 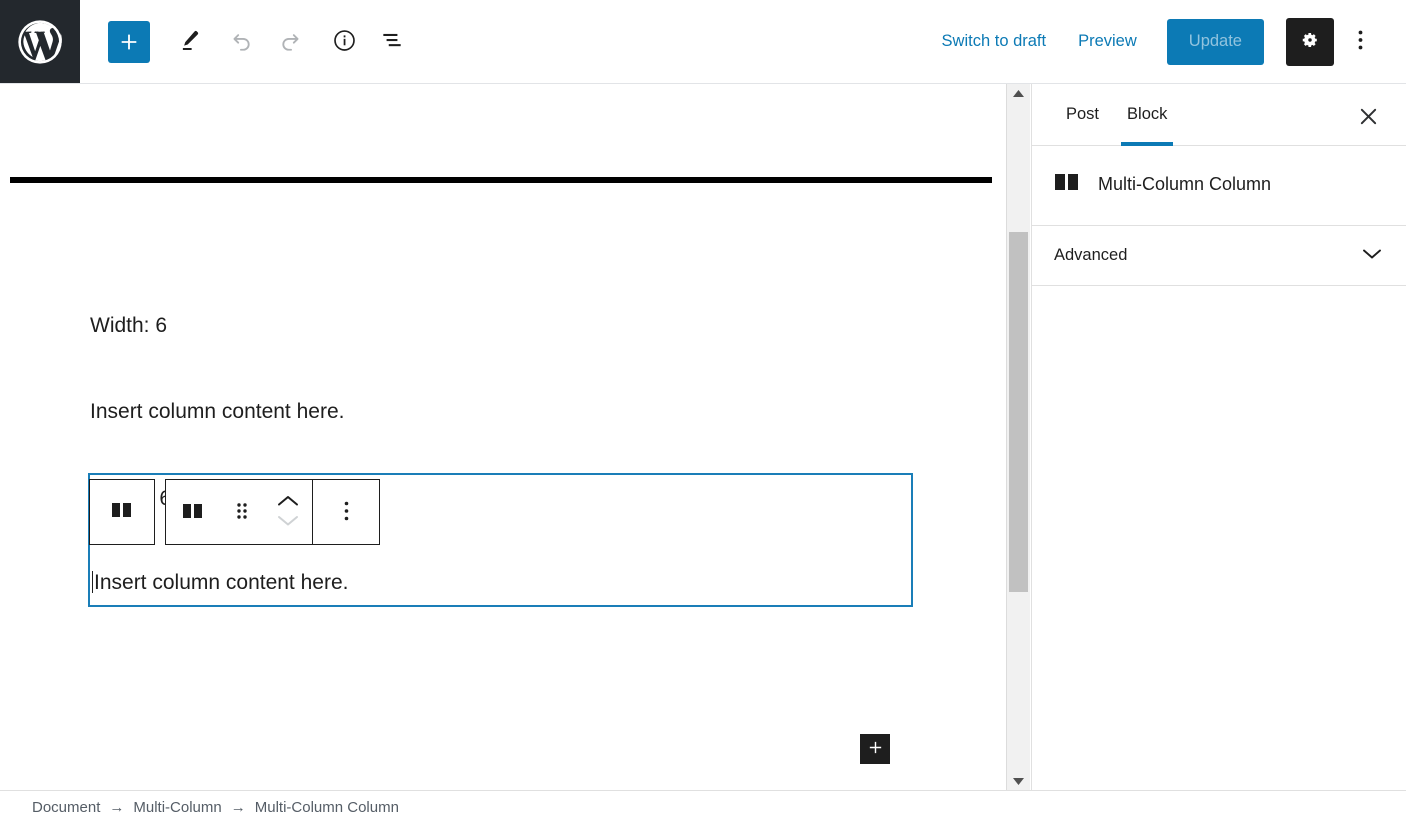 What do you see at coordinates (1219, 115) in the screenshot?
I see `sidebar-tablist: Post Block` at bounding box center [1219, 115].